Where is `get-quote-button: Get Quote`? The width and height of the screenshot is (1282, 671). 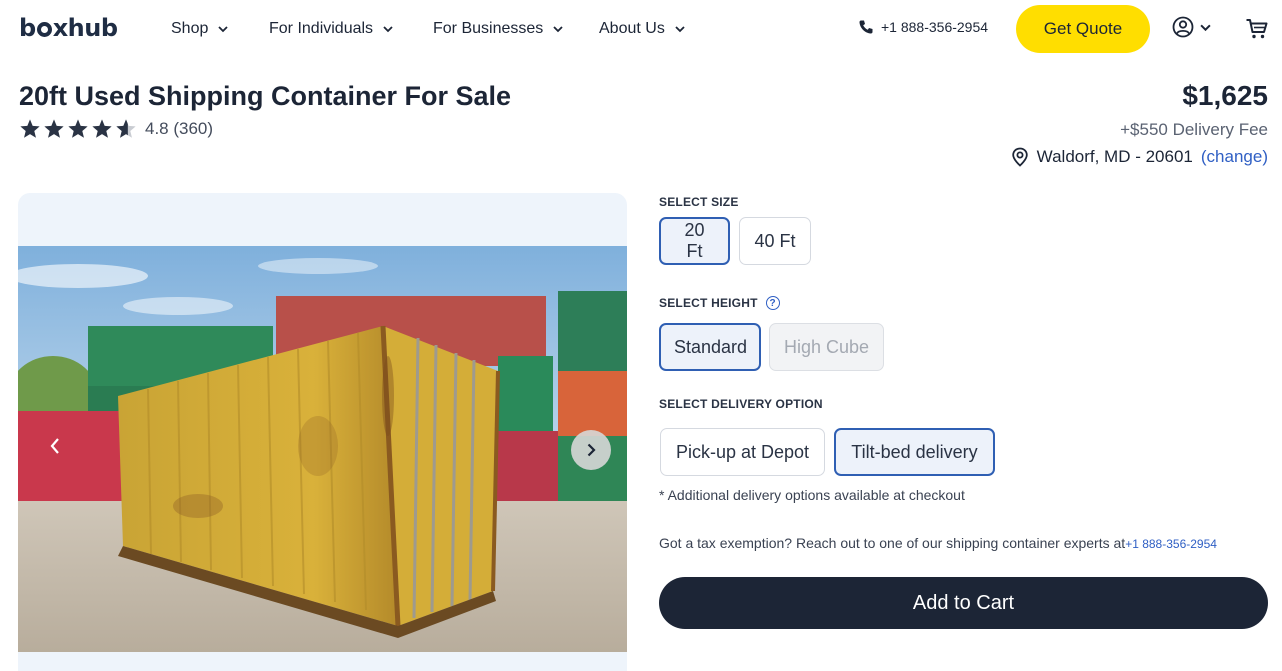 get-quote-button: Get Quote is located at coordinates (1083, 29).